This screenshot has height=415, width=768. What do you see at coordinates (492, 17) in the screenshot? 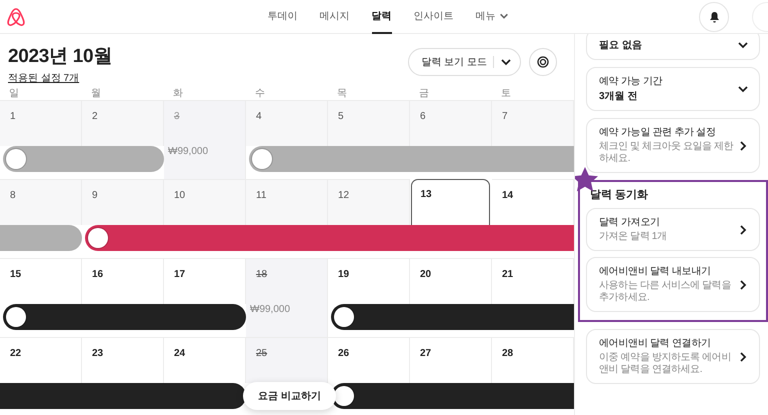
I see `nav-tab: 메뉴` at bounding box center [492, 17].